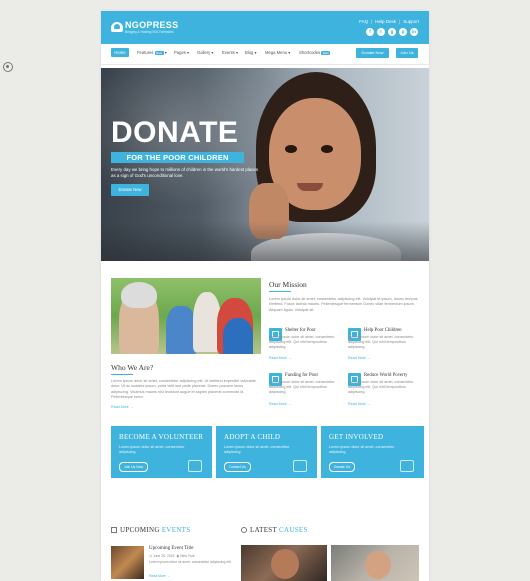 This screenshot has height=581, width=530. I want to click on calendar-icon, so click(114, 530).